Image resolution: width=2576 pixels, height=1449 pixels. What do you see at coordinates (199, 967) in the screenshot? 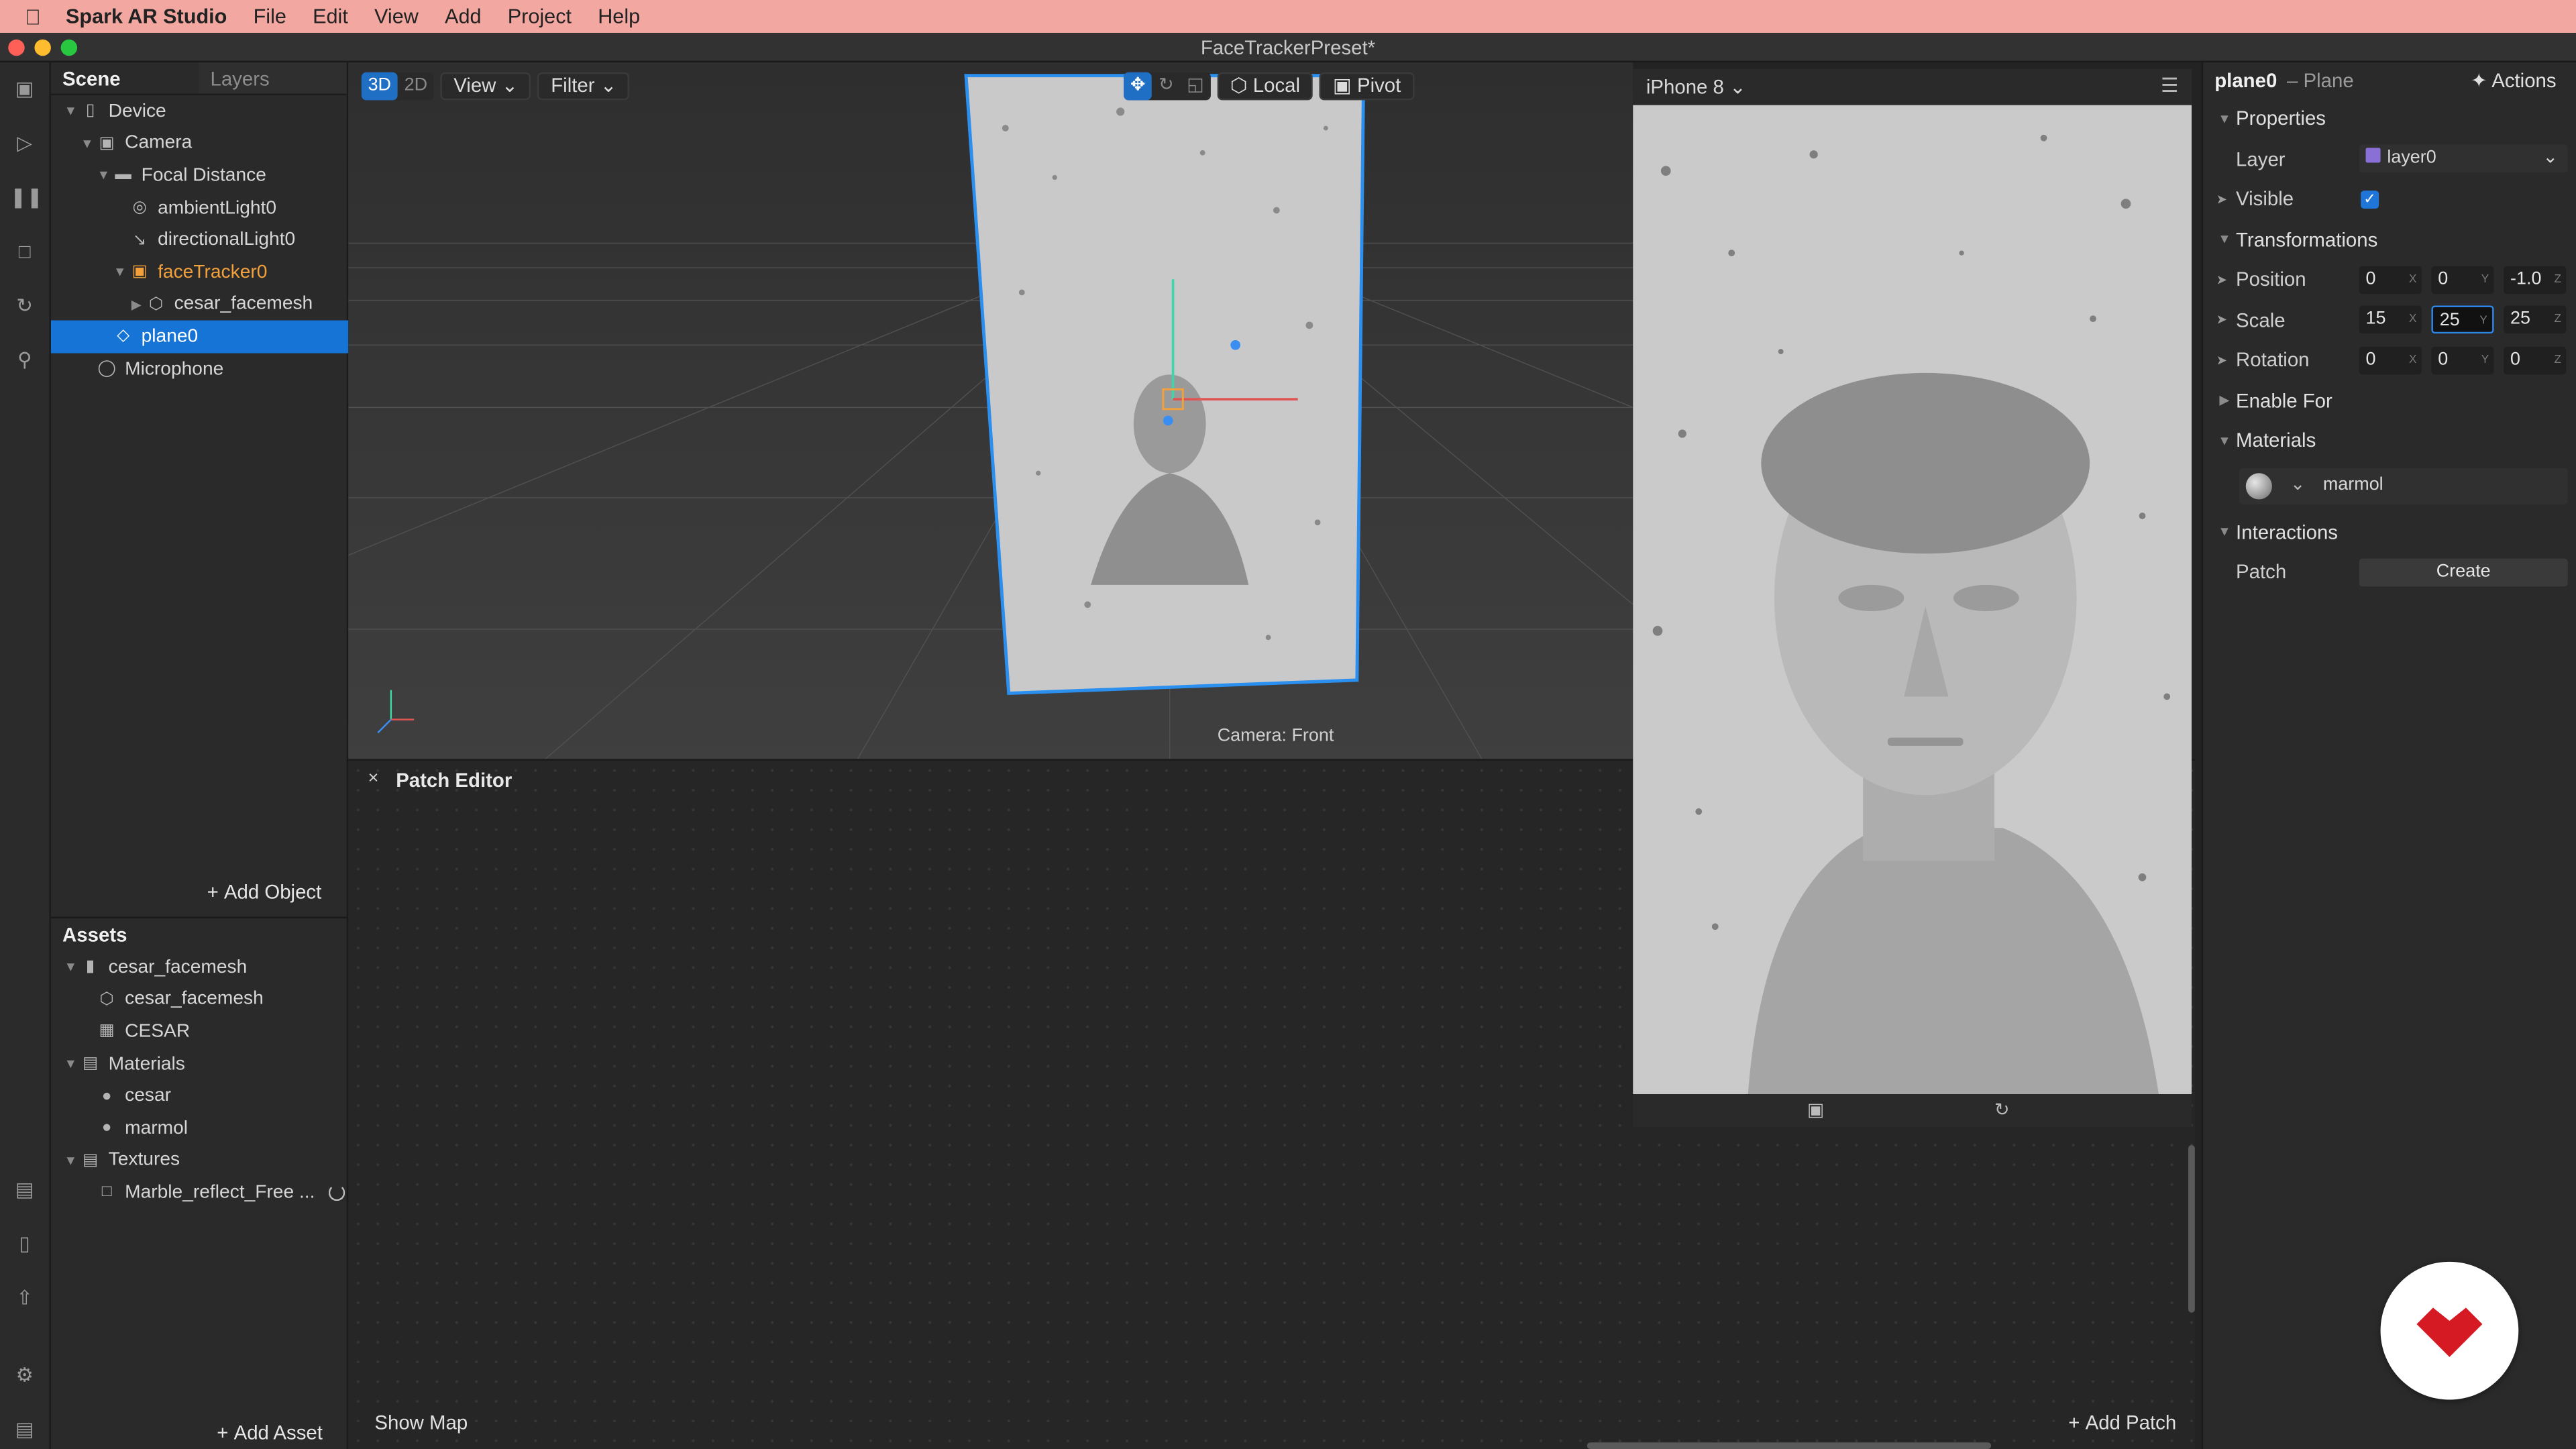
I see `asset-item-cesar-facemesh-group: ▼ ▮ cesar_facemesh` at bounding box center [199, 967].